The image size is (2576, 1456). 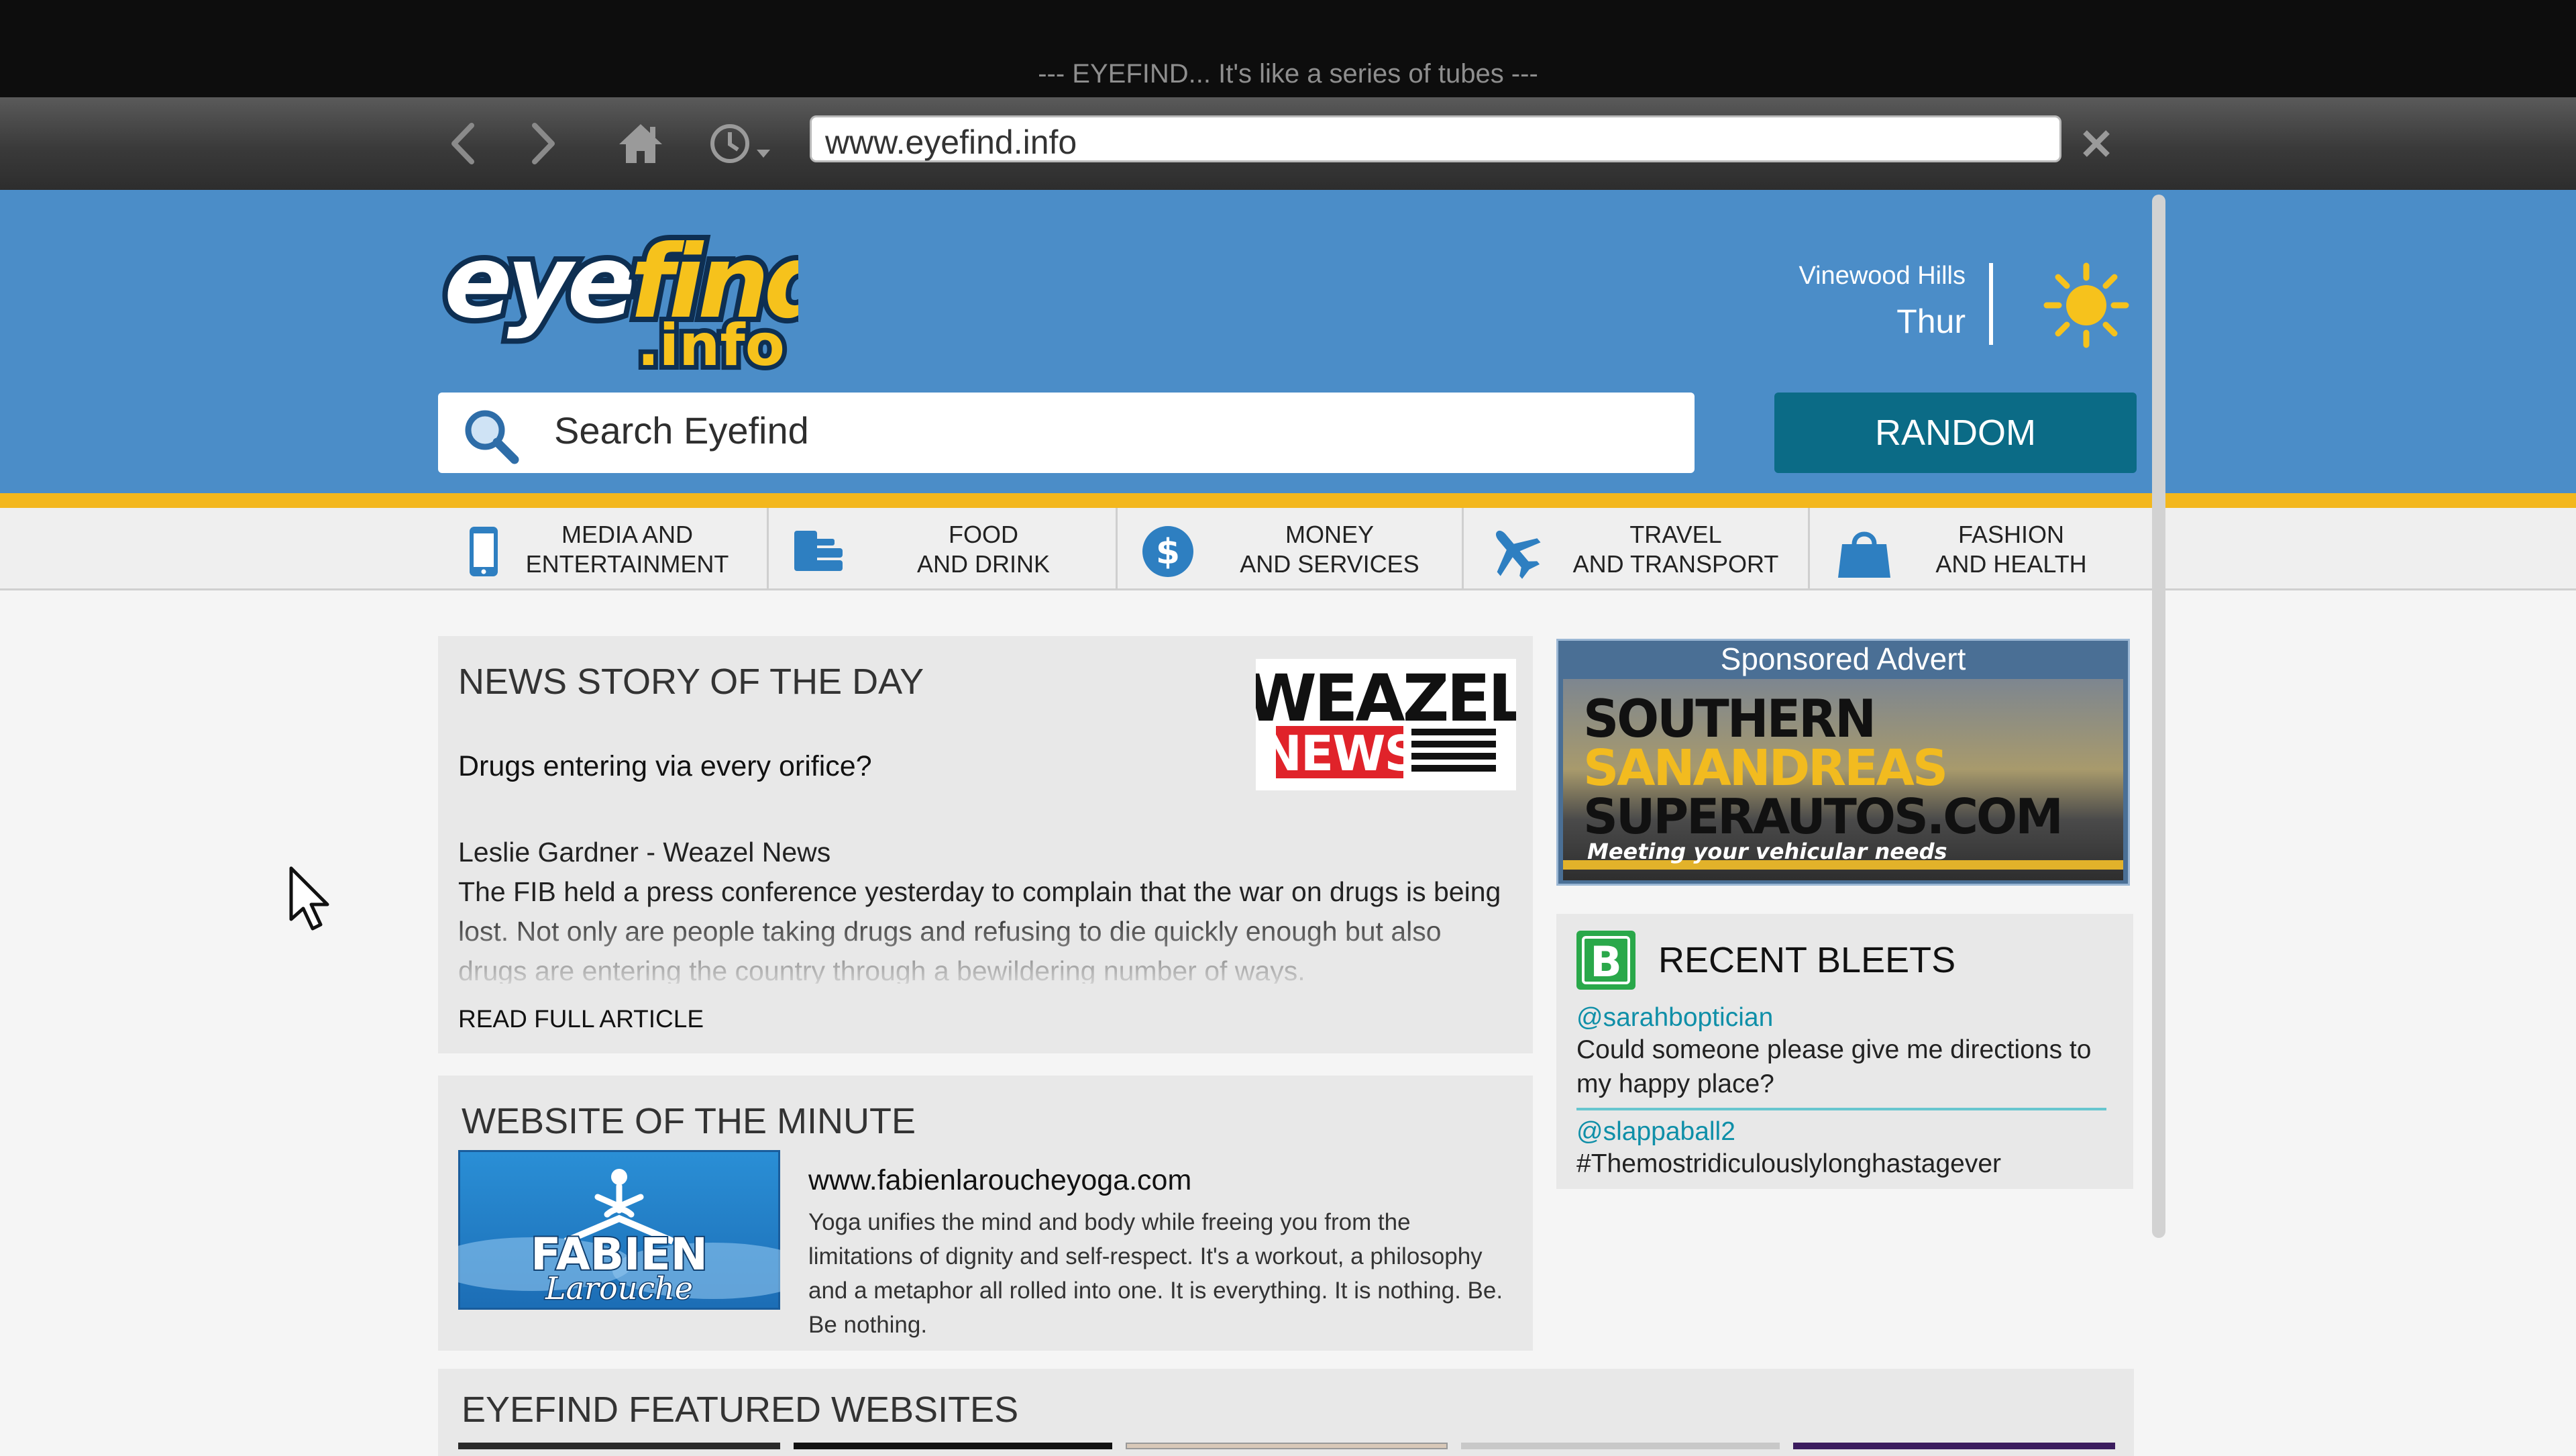 What do you see at coordinates (1329, 550) in the screenshot?
I see `category-label: MONEY AND SERVICES` at bounding box center [1329, 550].